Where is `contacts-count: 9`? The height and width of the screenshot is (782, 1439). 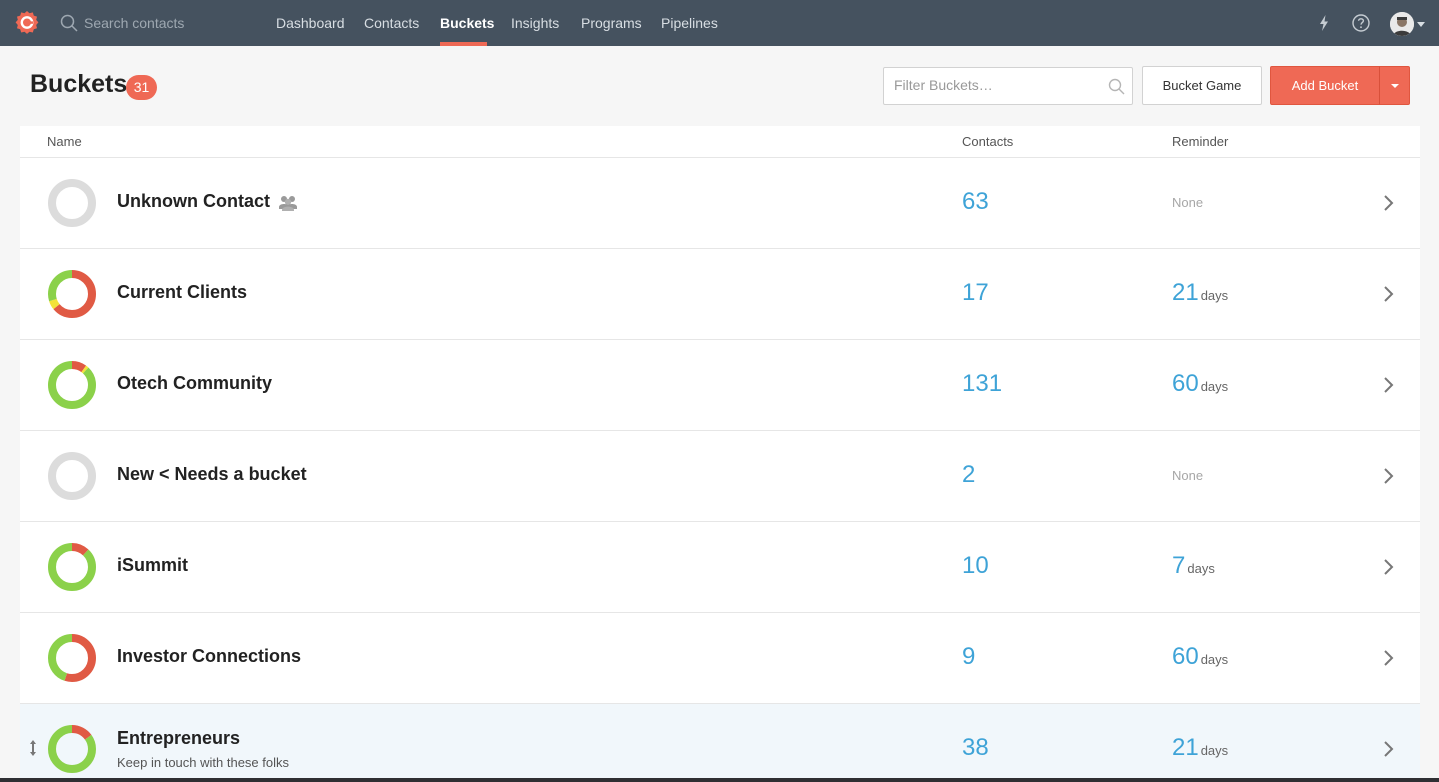 contacts-count: 9 is located at coordinates (968, 657).